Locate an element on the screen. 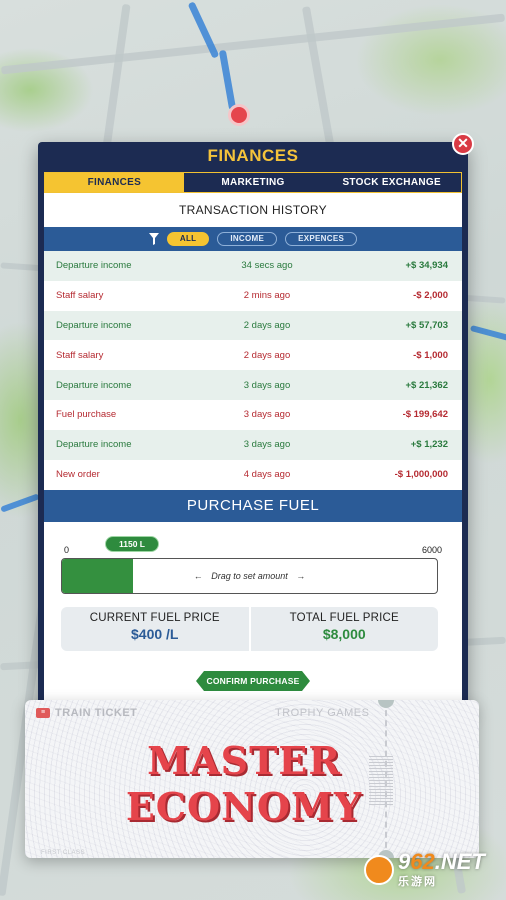 This screenshot has width=506, height=900. row-amount: +$ 57,703 is located at coordinates (426, 325).